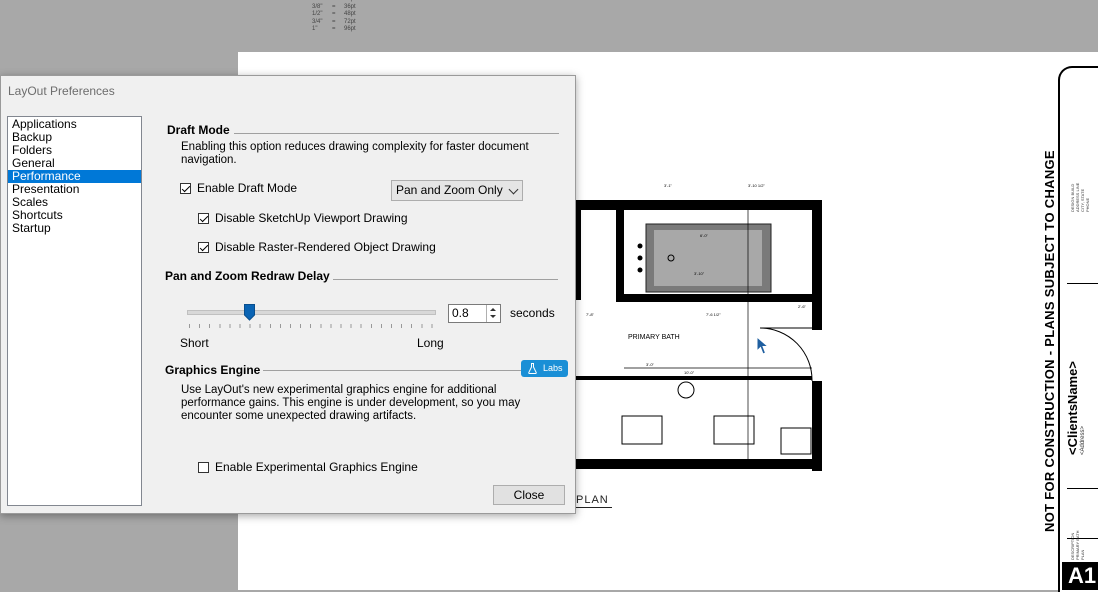  Describe the element at coordinates (694, 378) in the screenshot. I see `counter-line` at that location.